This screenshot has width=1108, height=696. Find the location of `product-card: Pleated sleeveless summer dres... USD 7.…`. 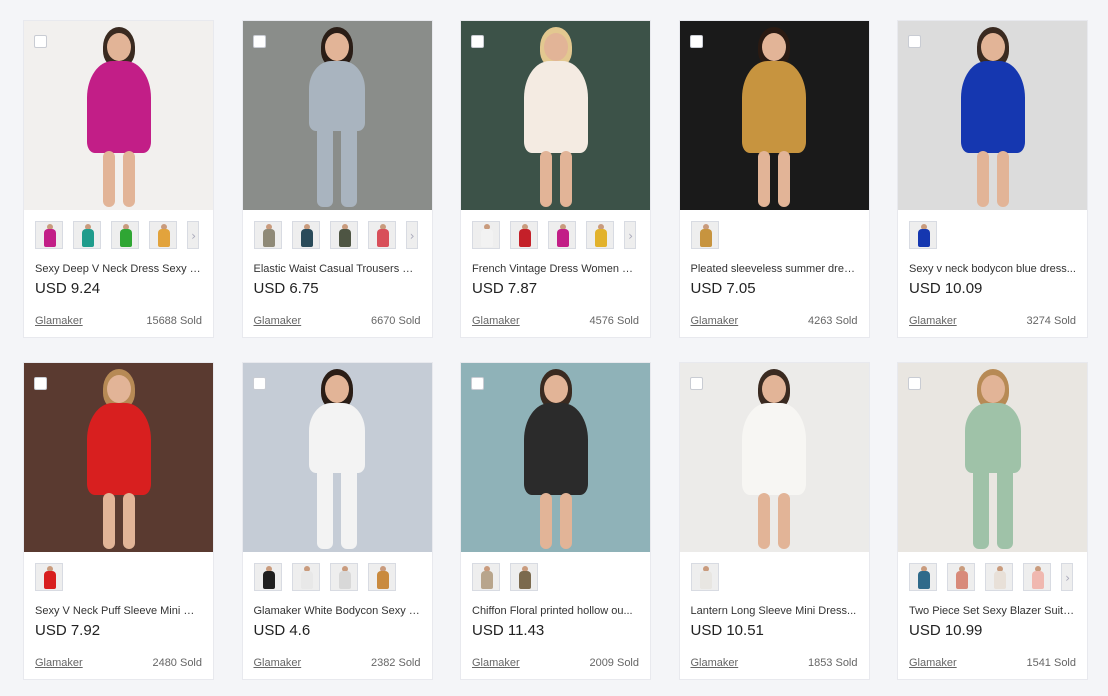

product-card: Pleated sleeveless summer dres... USD 7.… is located at coordinates (774, 179).